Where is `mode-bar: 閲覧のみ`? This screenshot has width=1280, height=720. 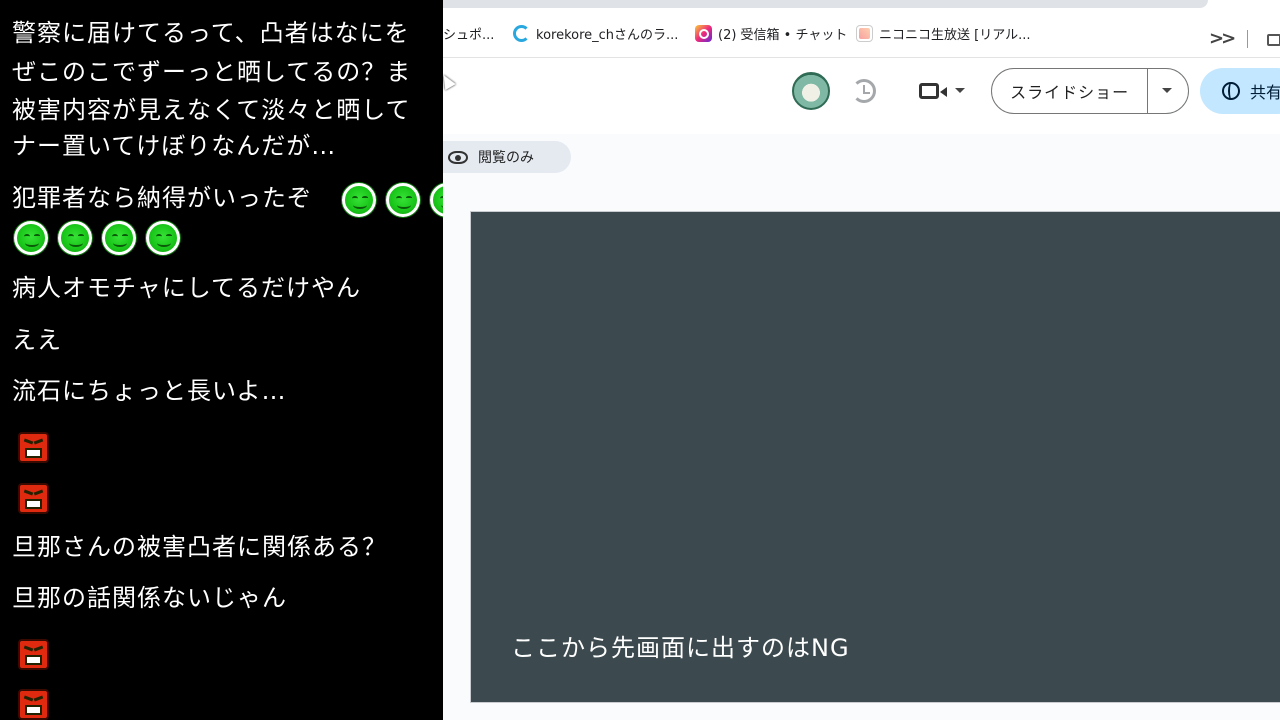 mode-bar: 閲覧のみ is located at coordinates (861, 157).